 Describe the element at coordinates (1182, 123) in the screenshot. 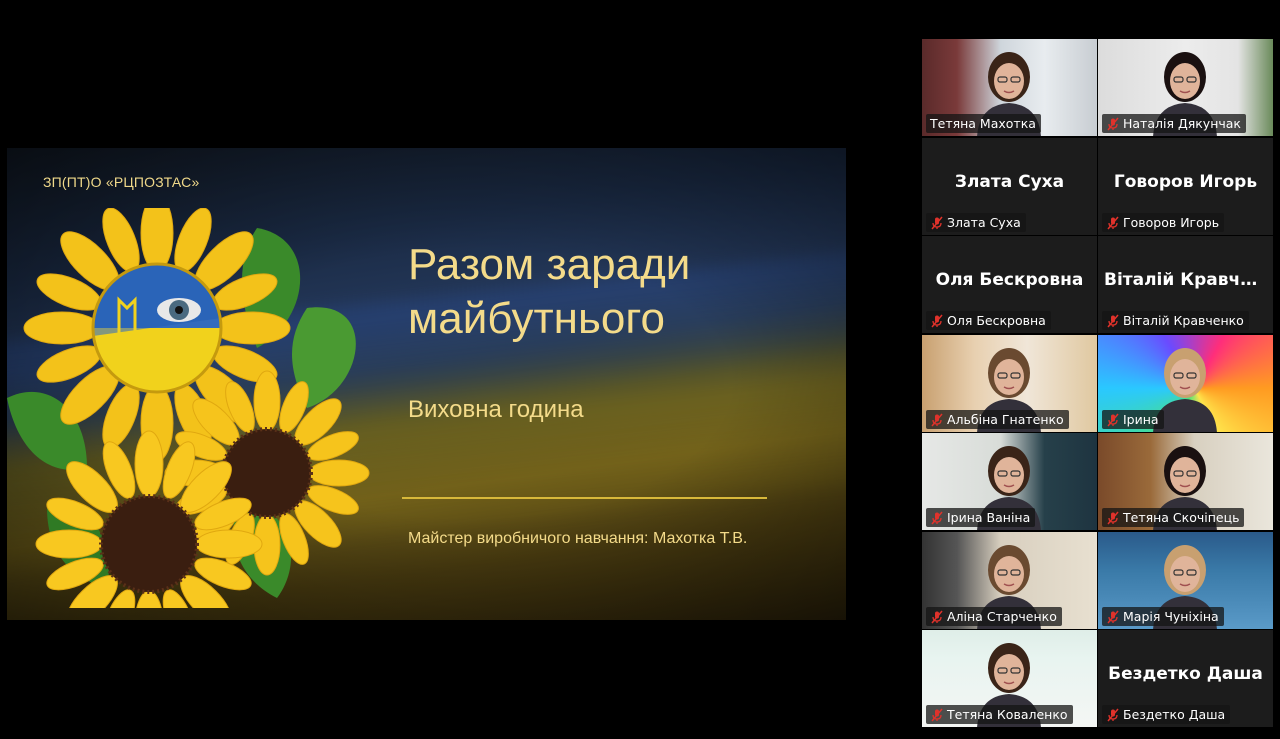

I see `participant-name: Наталія Дякунчак` at that location.